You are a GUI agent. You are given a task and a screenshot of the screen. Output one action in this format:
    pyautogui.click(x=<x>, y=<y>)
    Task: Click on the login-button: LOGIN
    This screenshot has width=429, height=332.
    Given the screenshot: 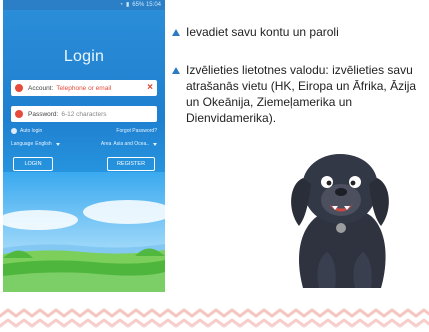 What is the action you would take?
    pyautogui.click(x=33, y=164)
    